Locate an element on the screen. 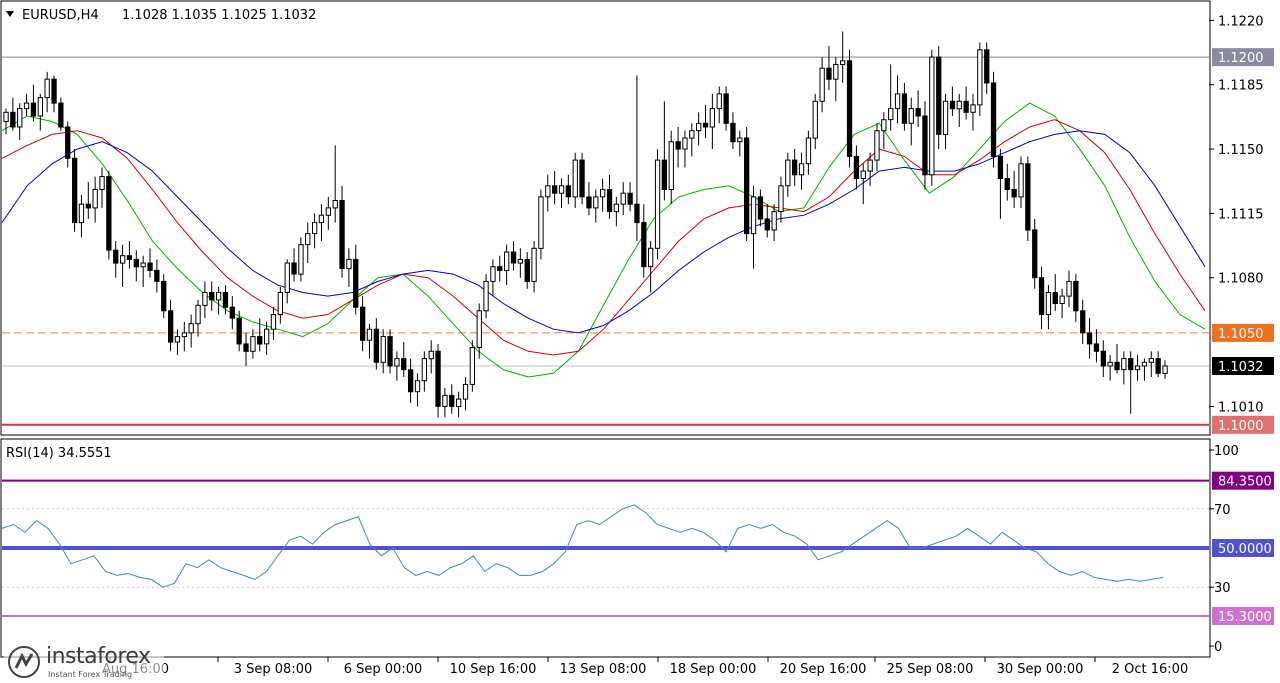 Image resolution: width=1280 pixels, height=683 pixels. level-tag-label: 1.1050 is located at coordinates (1241, 334).